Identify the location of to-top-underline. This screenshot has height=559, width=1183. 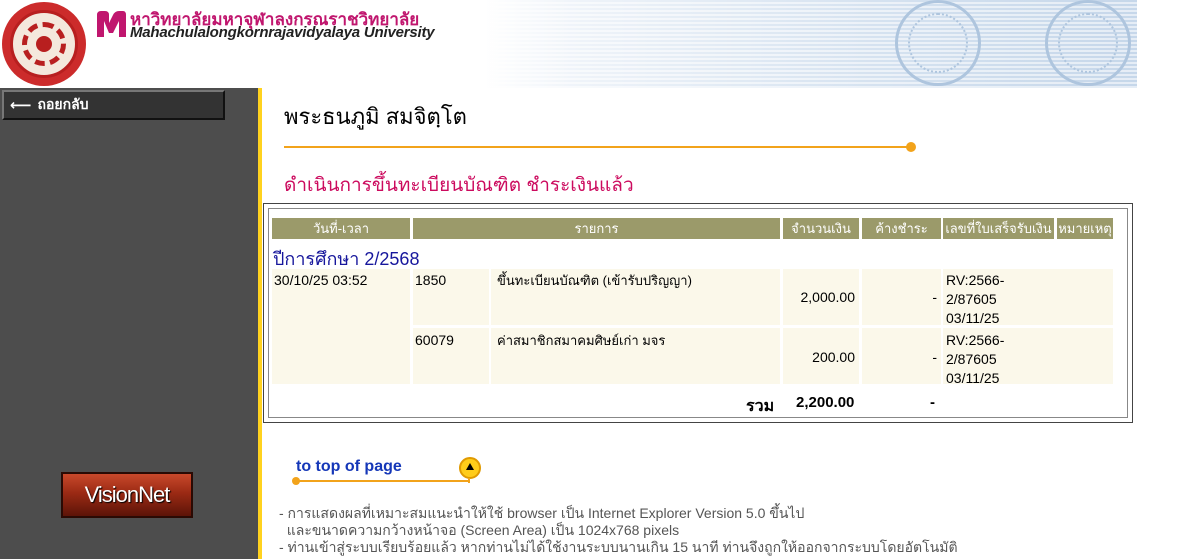
(382, 481).